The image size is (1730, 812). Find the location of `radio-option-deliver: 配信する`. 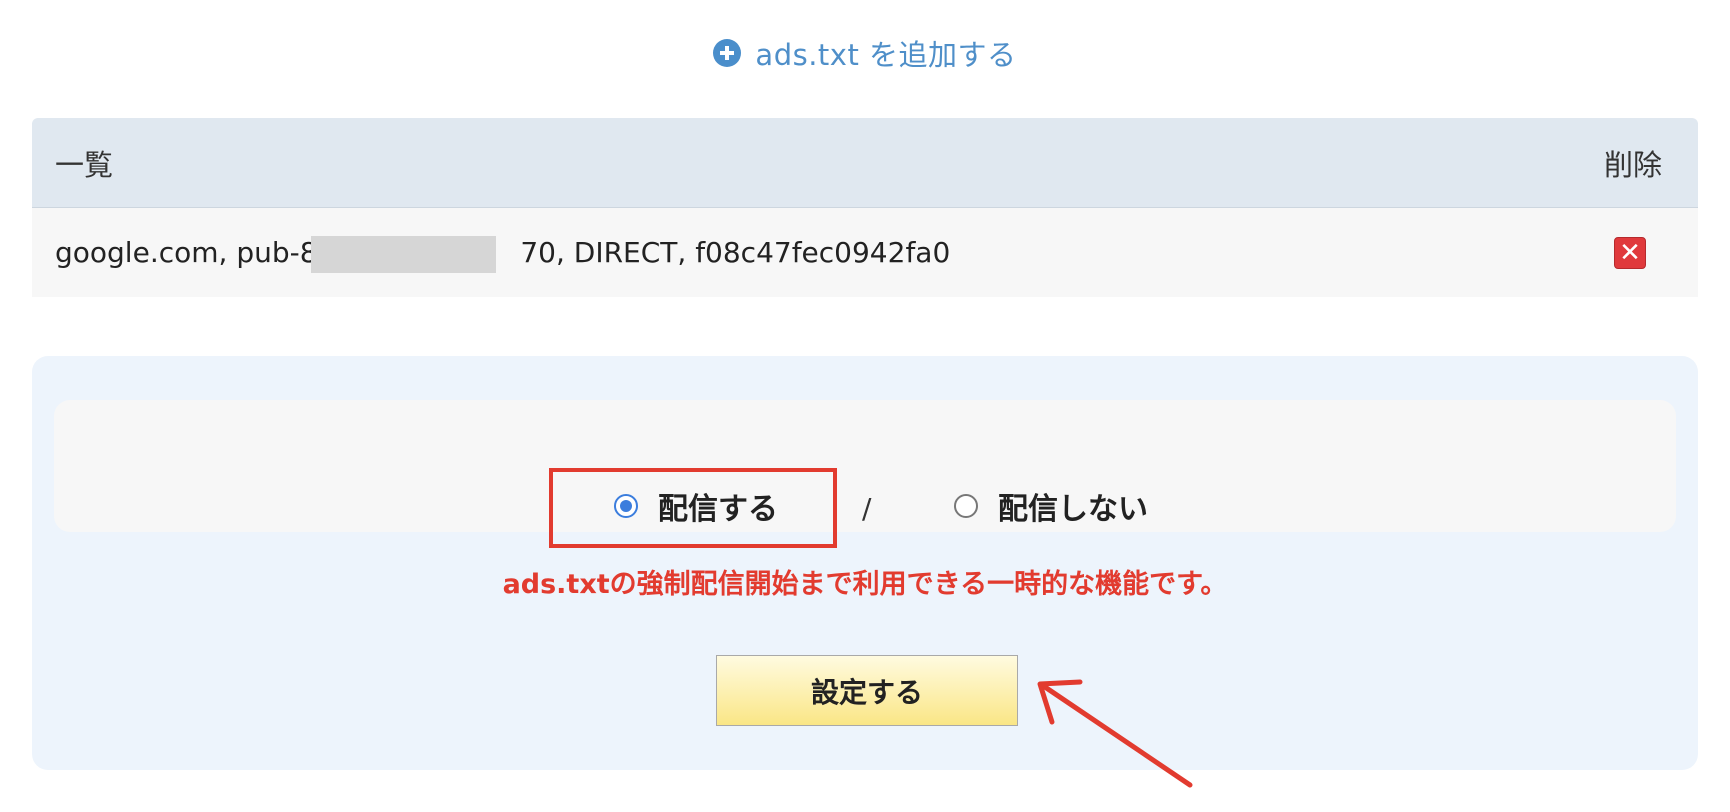

radio-option-deliver: 配信する is located at coordinates (696, 506).